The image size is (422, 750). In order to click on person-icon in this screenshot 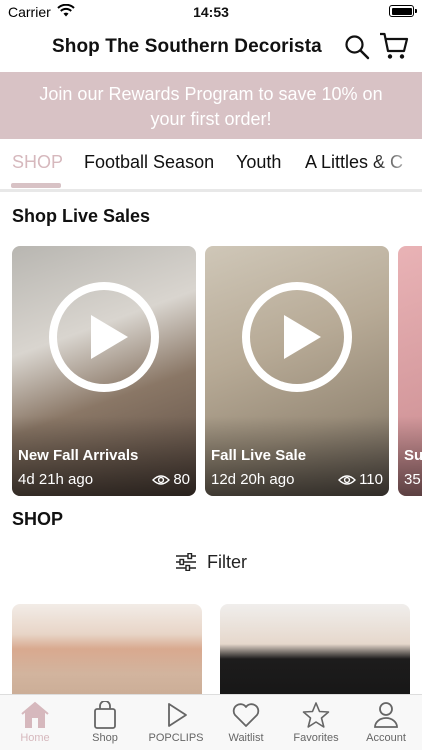, I will do `click(386, 715)`.